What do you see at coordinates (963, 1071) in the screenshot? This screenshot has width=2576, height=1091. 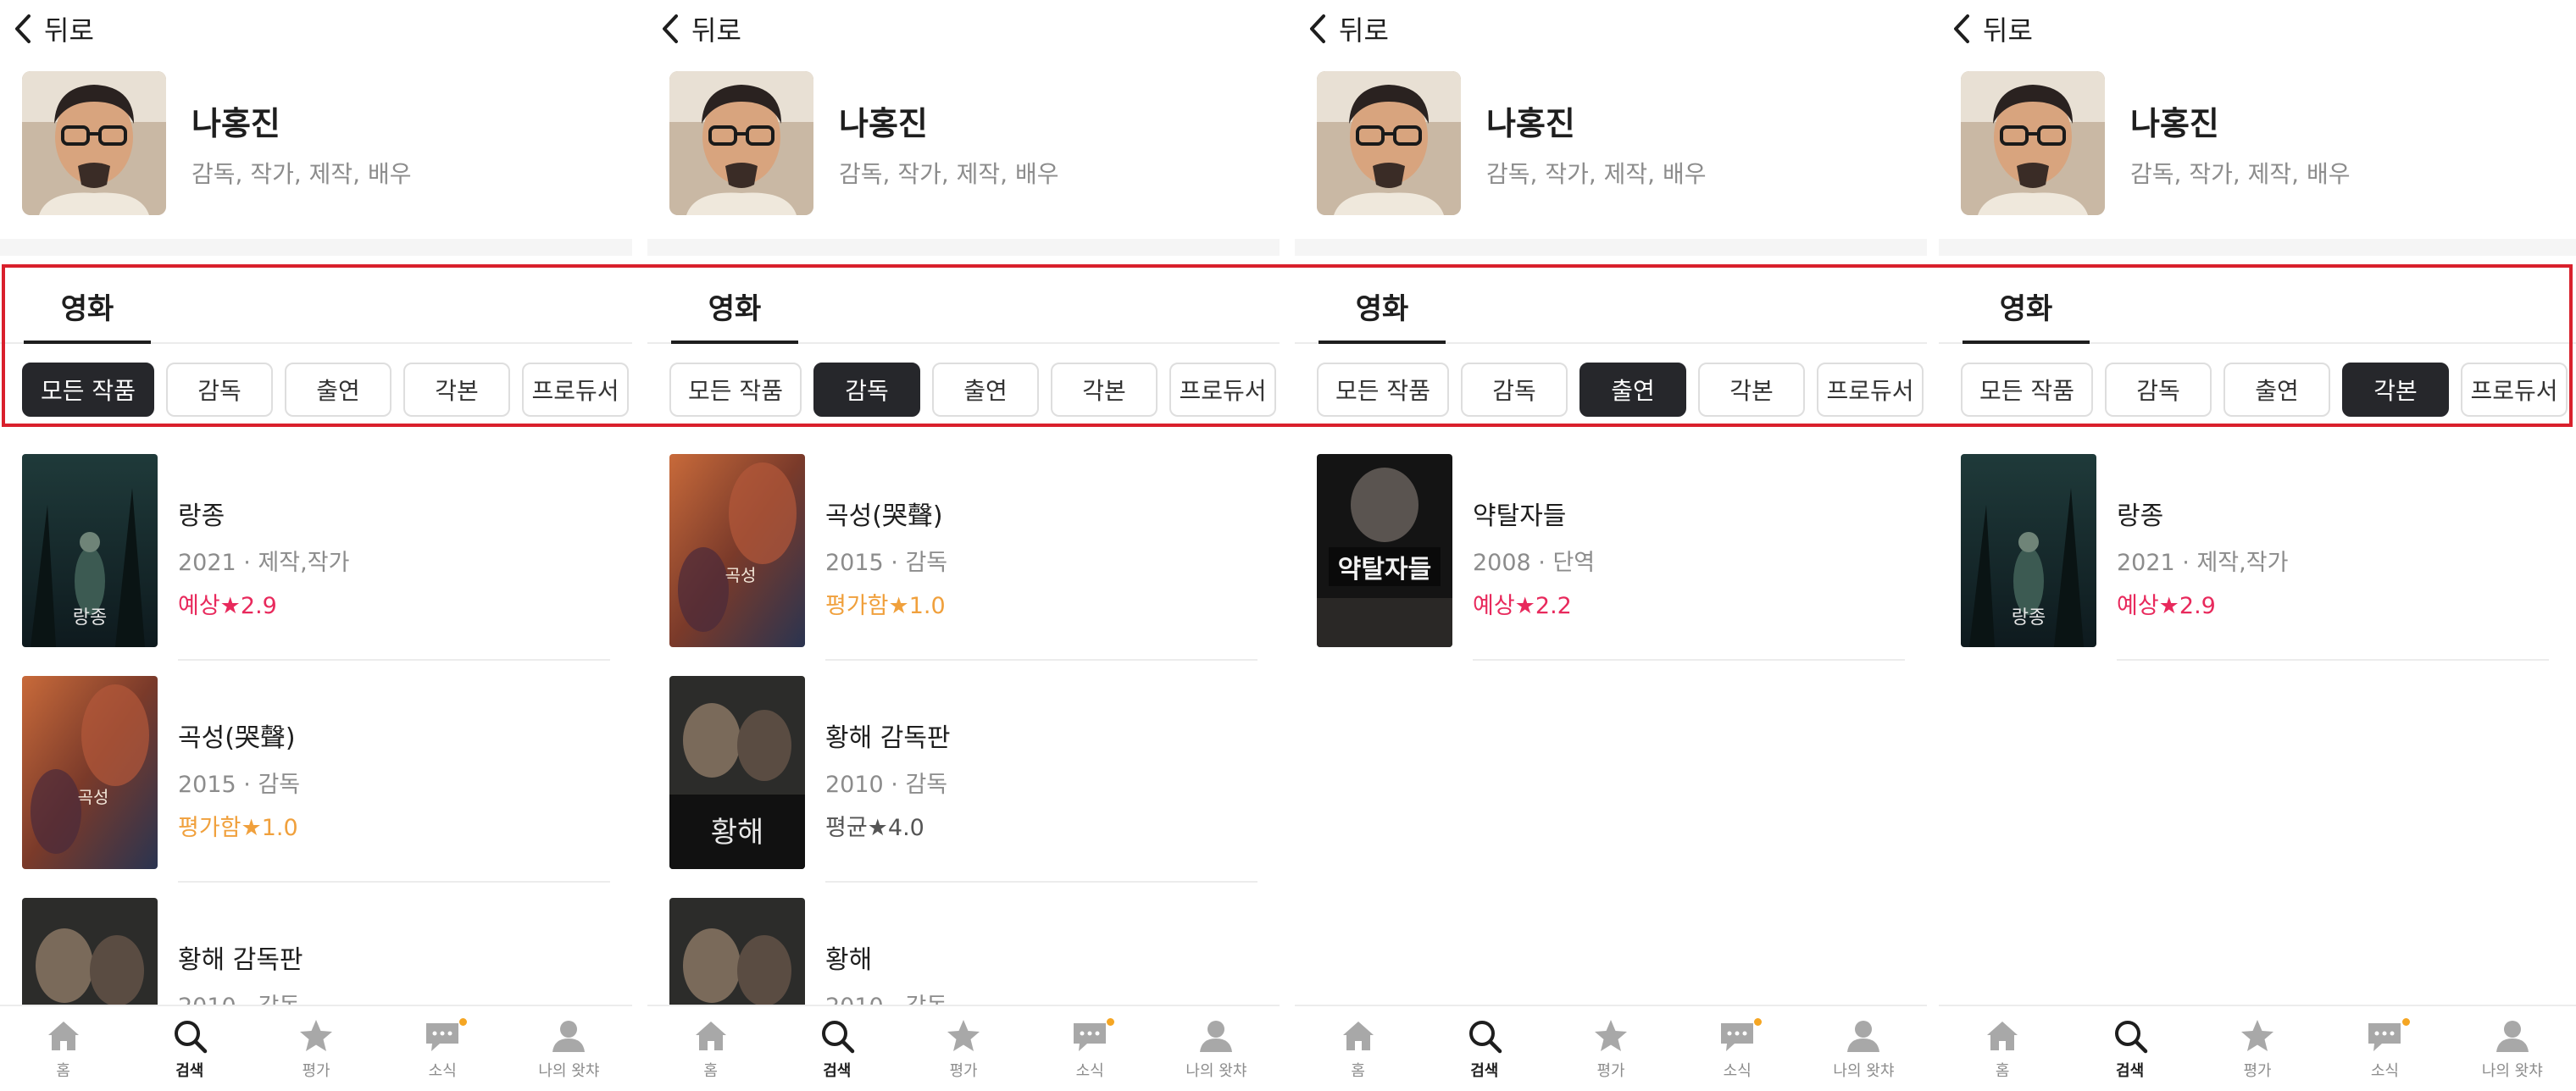 I see `nav-label: 평가` at bounding box center [963, 1071].